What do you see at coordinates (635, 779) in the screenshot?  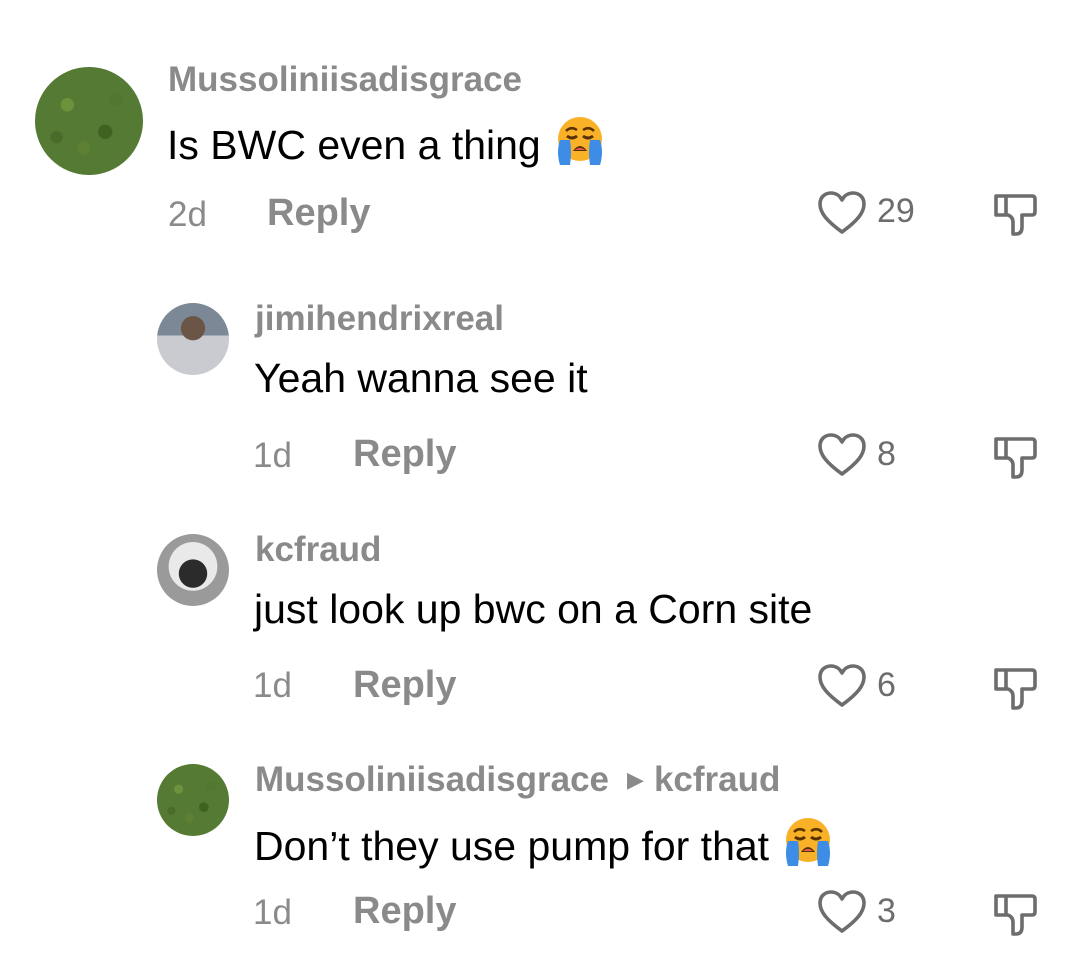 I see `triangle-right-icon: ▶` at bounding box center [635, 779].